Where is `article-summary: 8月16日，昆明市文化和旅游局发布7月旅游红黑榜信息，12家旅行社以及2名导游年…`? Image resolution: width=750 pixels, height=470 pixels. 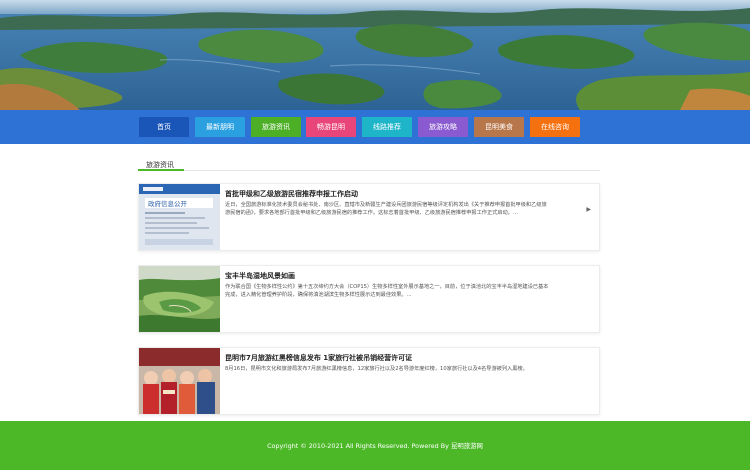 article-summary: 8月16日，昆明市文化和旅游局发布7月旅游红黑榜信息，12家旅行社以及2名导游年… is located at coordinates (376, 369).